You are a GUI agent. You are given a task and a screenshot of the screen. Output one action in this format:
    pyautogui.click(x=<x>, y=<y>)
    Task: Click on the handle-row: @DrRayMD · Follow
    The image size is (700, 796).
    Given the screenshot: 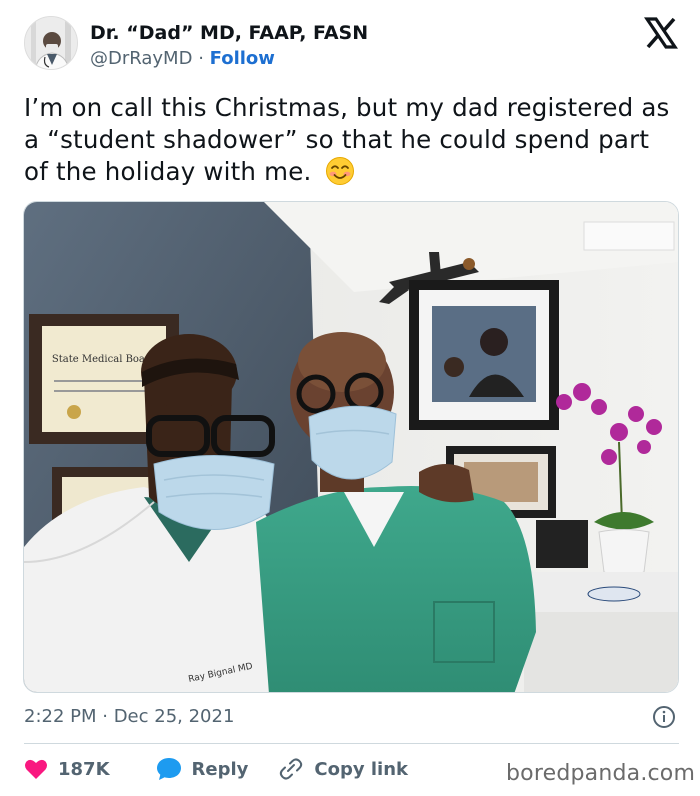 What is the action you would take?
    pyautogui.click(x=182, y=58)
    